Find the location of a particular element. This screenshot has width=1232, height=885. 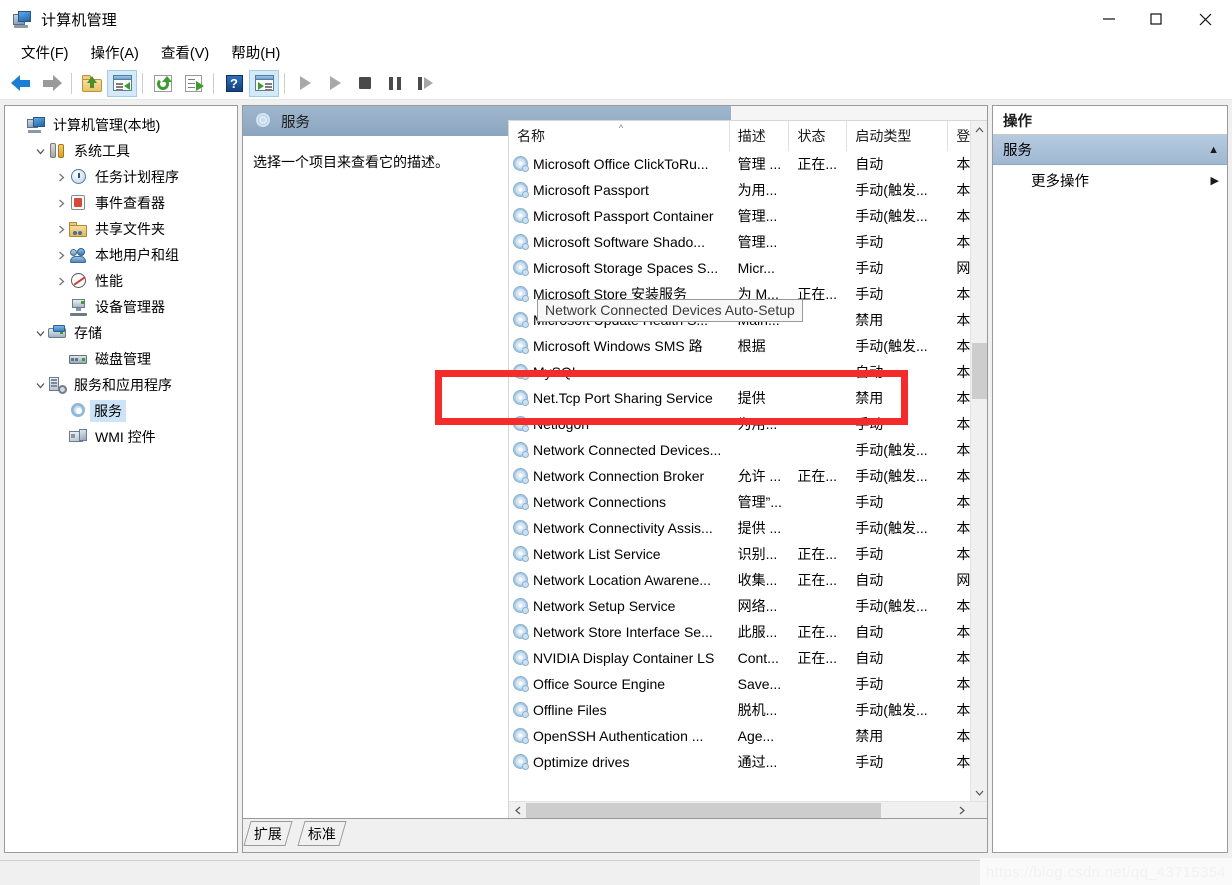

tree-node-1: 系统工具 is located at coordinates (121, 151).